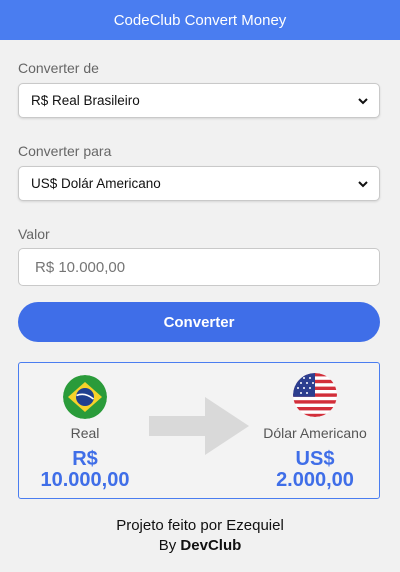 This screenshot has width=400, height=572. I want to click on brazil-flag-icon, so click(85, 397).